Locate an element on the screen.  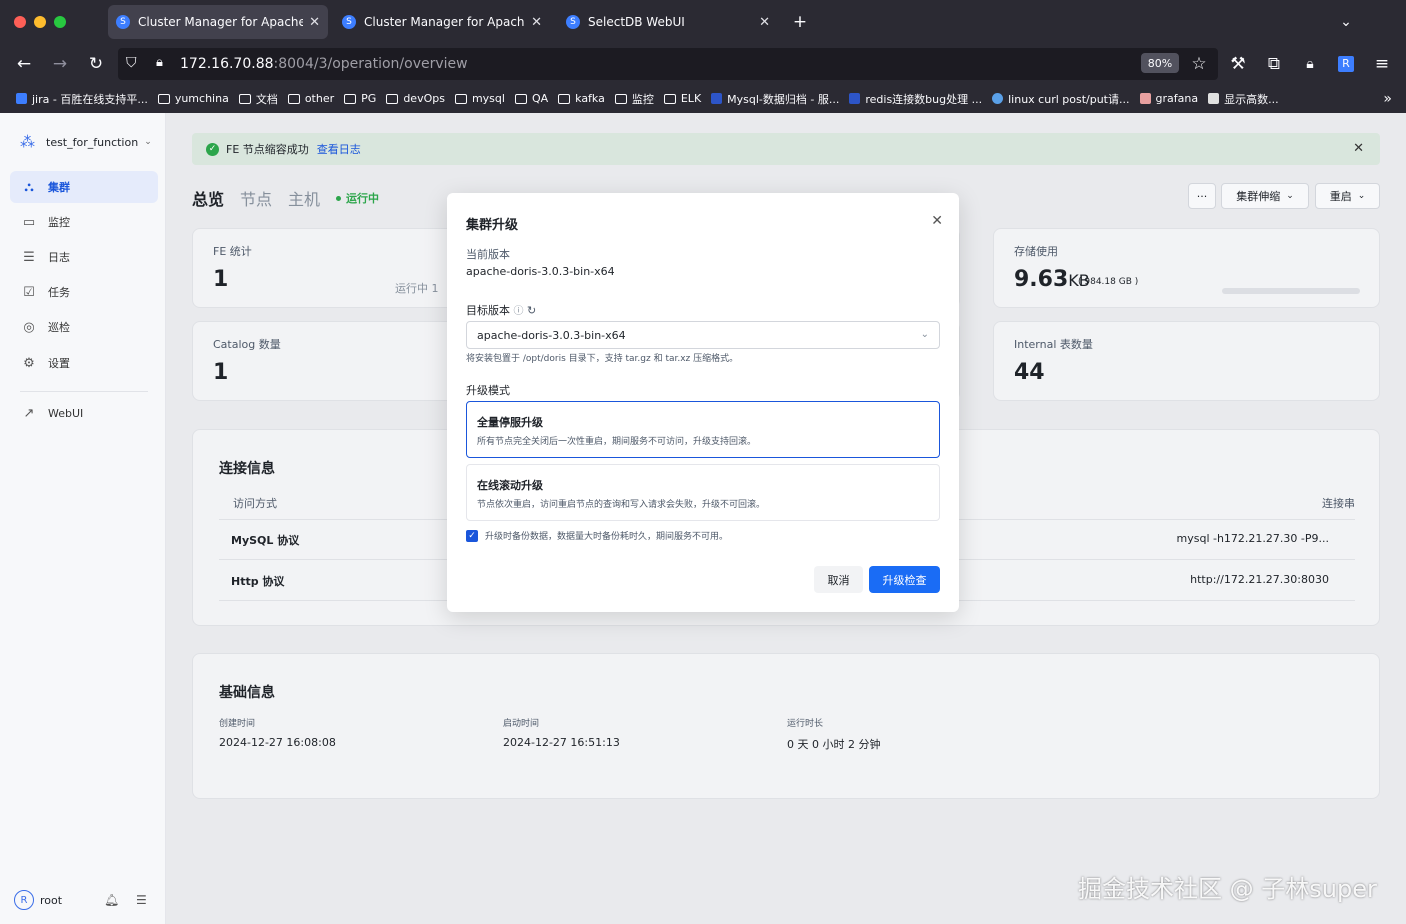
cluster-icon: ⛬ is located at coordinates (29, 187).